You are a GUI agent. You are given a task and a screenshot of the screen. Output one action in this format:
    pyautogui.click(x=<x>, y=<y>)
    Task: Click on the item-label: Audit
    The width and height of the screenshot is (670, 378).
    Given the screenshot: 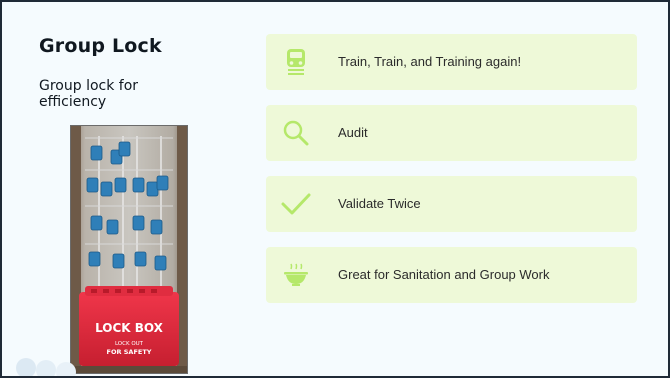 What is the action you would take?
    pyautogui.click(x=353, y=132)
    